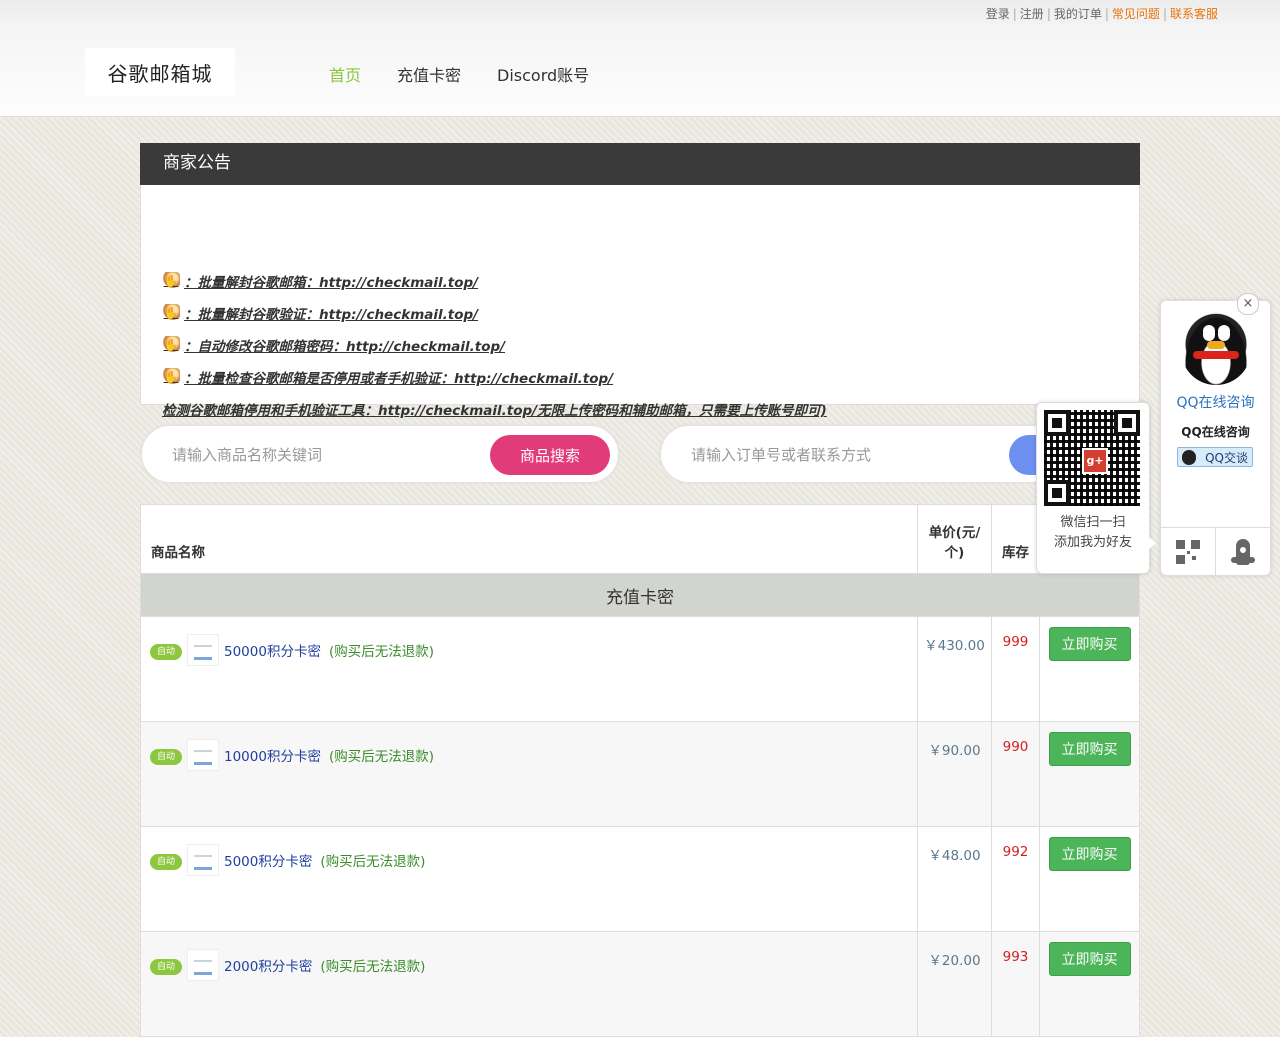  I want to click on product-stock: 990, so click(1015, 774).